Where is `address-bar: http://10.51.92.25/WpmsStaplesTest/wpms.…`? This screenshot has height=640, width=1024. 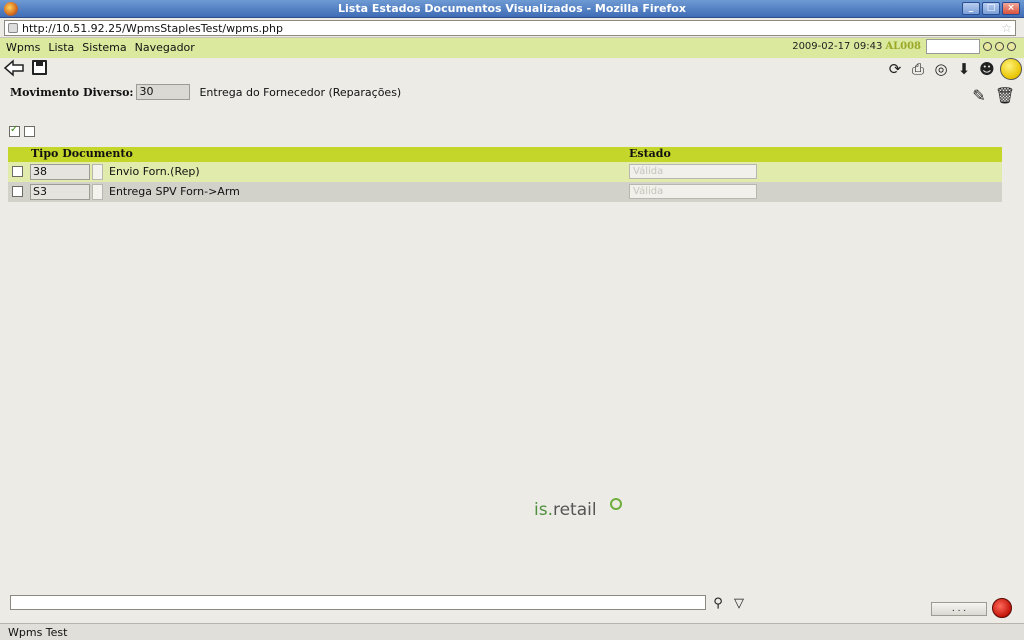
address-bar: http://10.51.92.25/WpmsStaplesTest/wpms.… is located at coordinates (512, 28).